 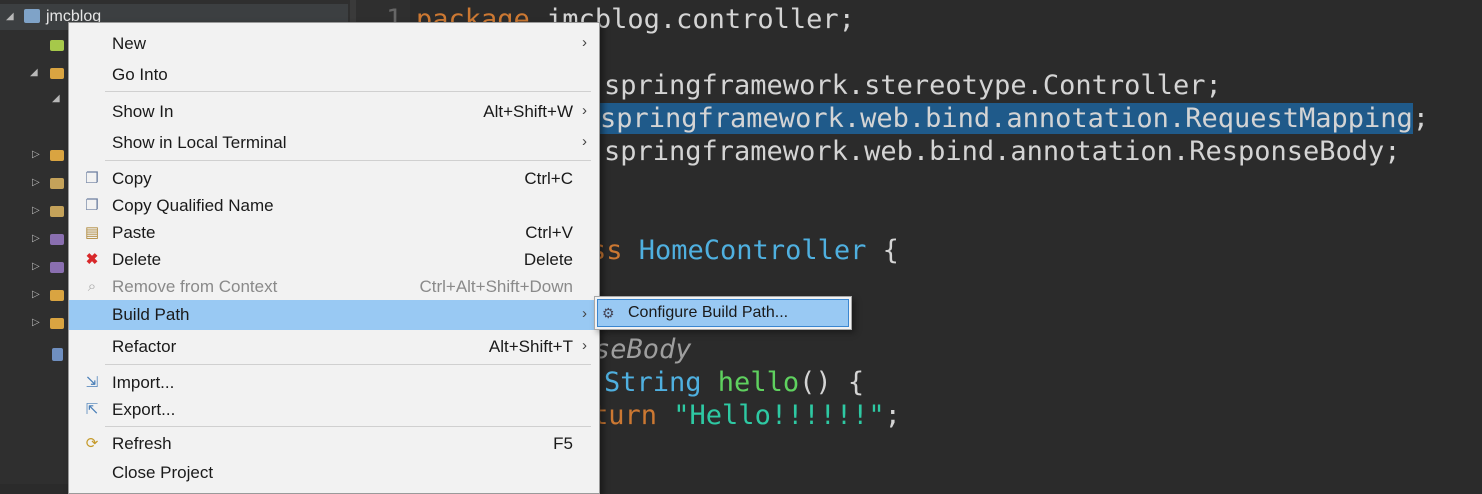 What do you see at coordinates (92, 205) in the screenshot?
I see `copy-qualified-icon: ❐` at bounding box center [92, 205].